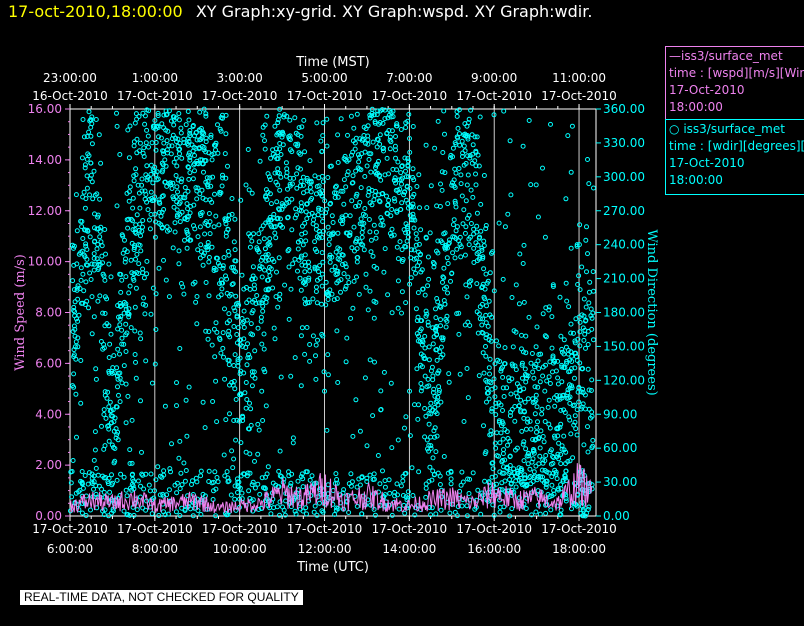 This screenshot has width=804, height=626. What do you see at coordinates (409, 78) in the screenshot?
I see `top-tick-label-time: 7:00:00` at bounding box center [409, 78].